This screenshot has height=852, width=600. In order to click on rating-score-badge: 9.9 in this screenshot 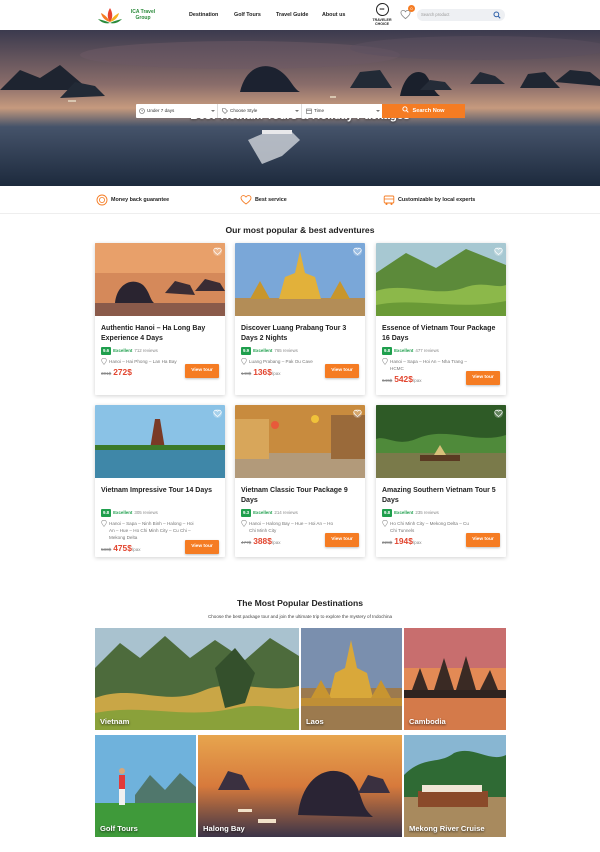, I will do `click(246, 351)`.